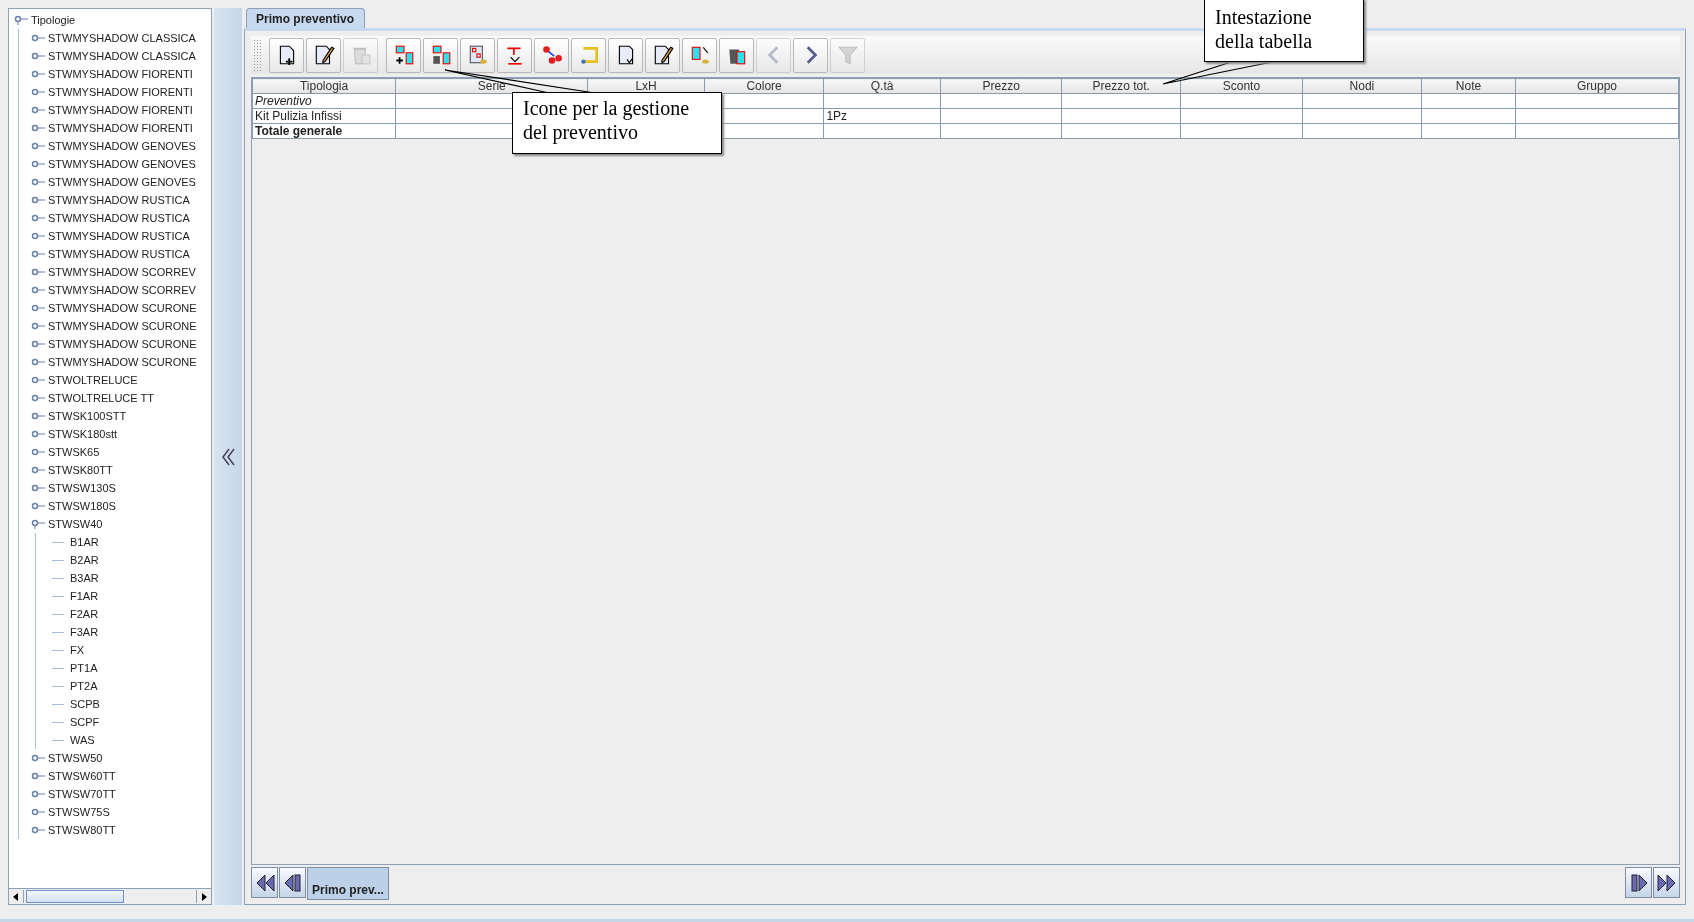 The height and width of the screenshot is (922, 1694). What do you see at coordinates (1241, 86) in the screenshot?
I see `column-header: Sconto` at bounding box center [1241, 86].